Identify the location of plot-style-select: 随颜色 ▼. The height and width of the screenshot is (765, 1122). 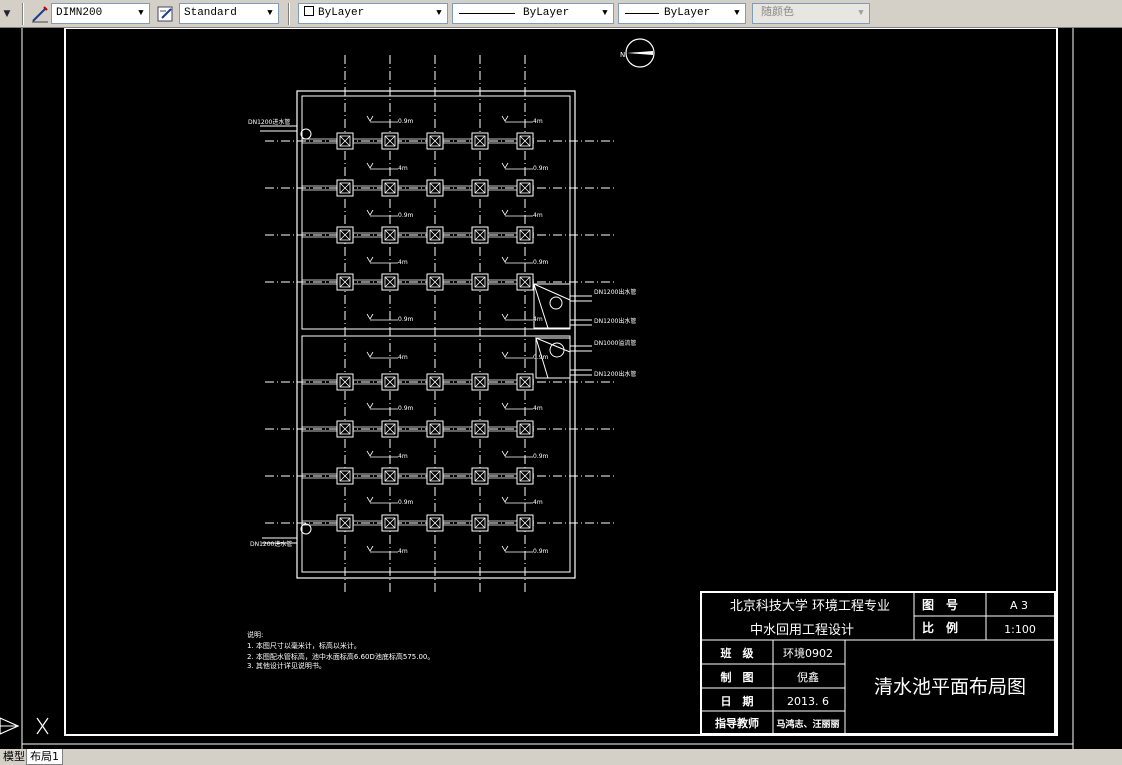
(811, 13).